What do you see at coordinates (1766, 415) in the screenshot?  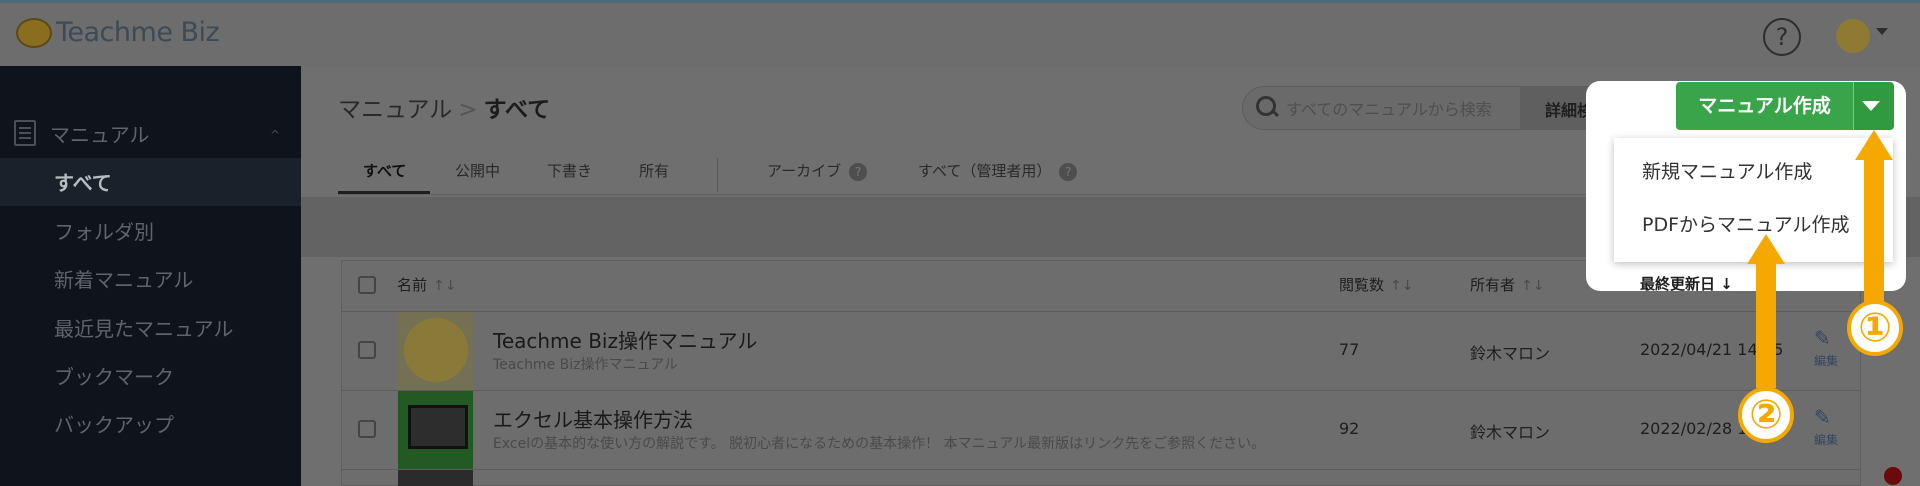 I see `step-2-badge: ②` at bounding box center [1766, 415].